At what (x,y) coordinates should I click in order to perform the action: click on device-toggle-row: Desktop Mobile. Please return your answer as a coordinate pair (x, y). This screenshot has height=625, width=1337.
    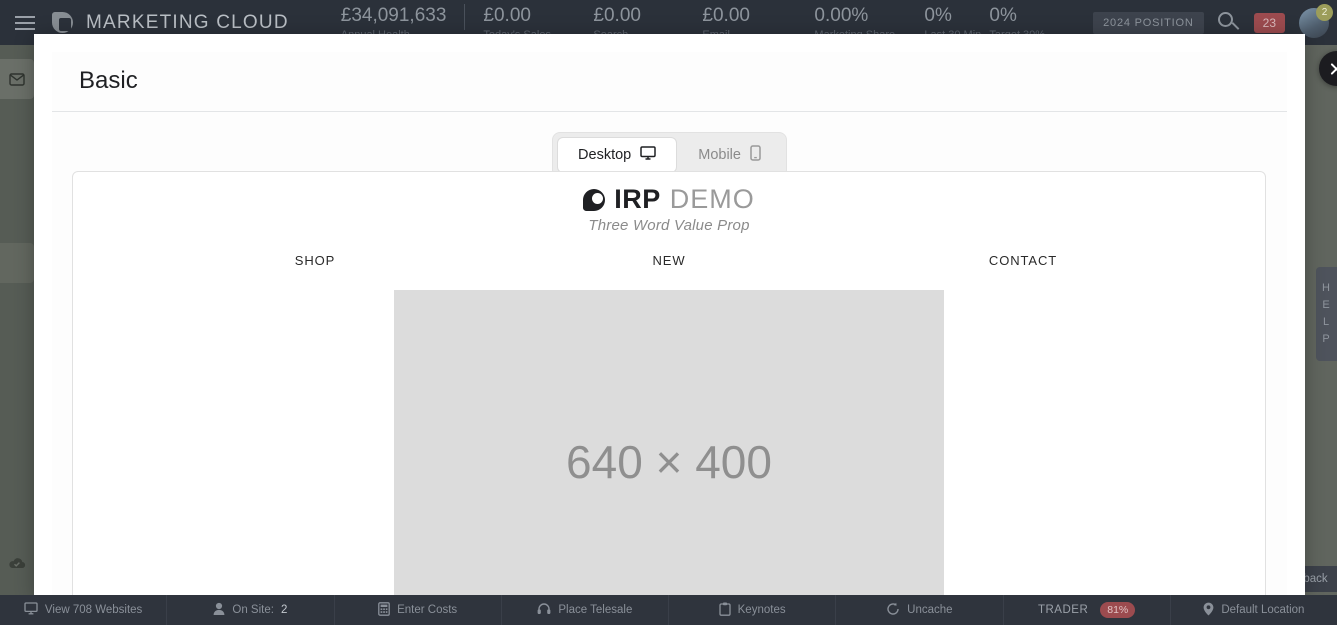
    Looking at the image, I should click on (669, 145).